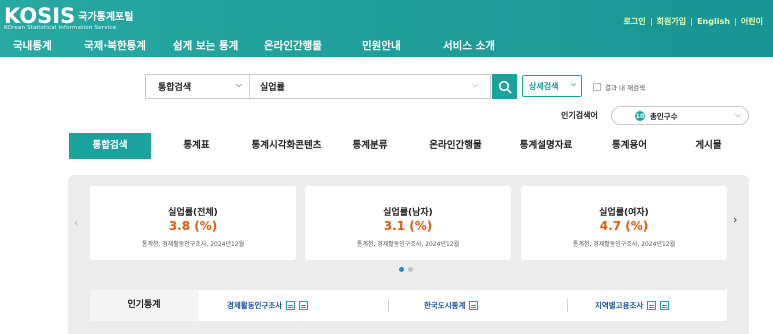 The image size is (773, 334). What do you see at coordinates (115, 45) in the screenshot?
I see `nav-international-stats: 국제·북한통계` at bounding box center [115, 45].